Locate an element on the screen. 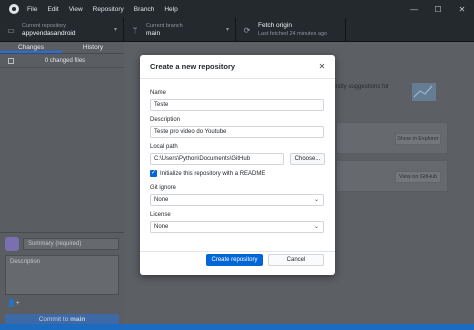  license-select: None ⌄ is located at coordinates (237, 227).